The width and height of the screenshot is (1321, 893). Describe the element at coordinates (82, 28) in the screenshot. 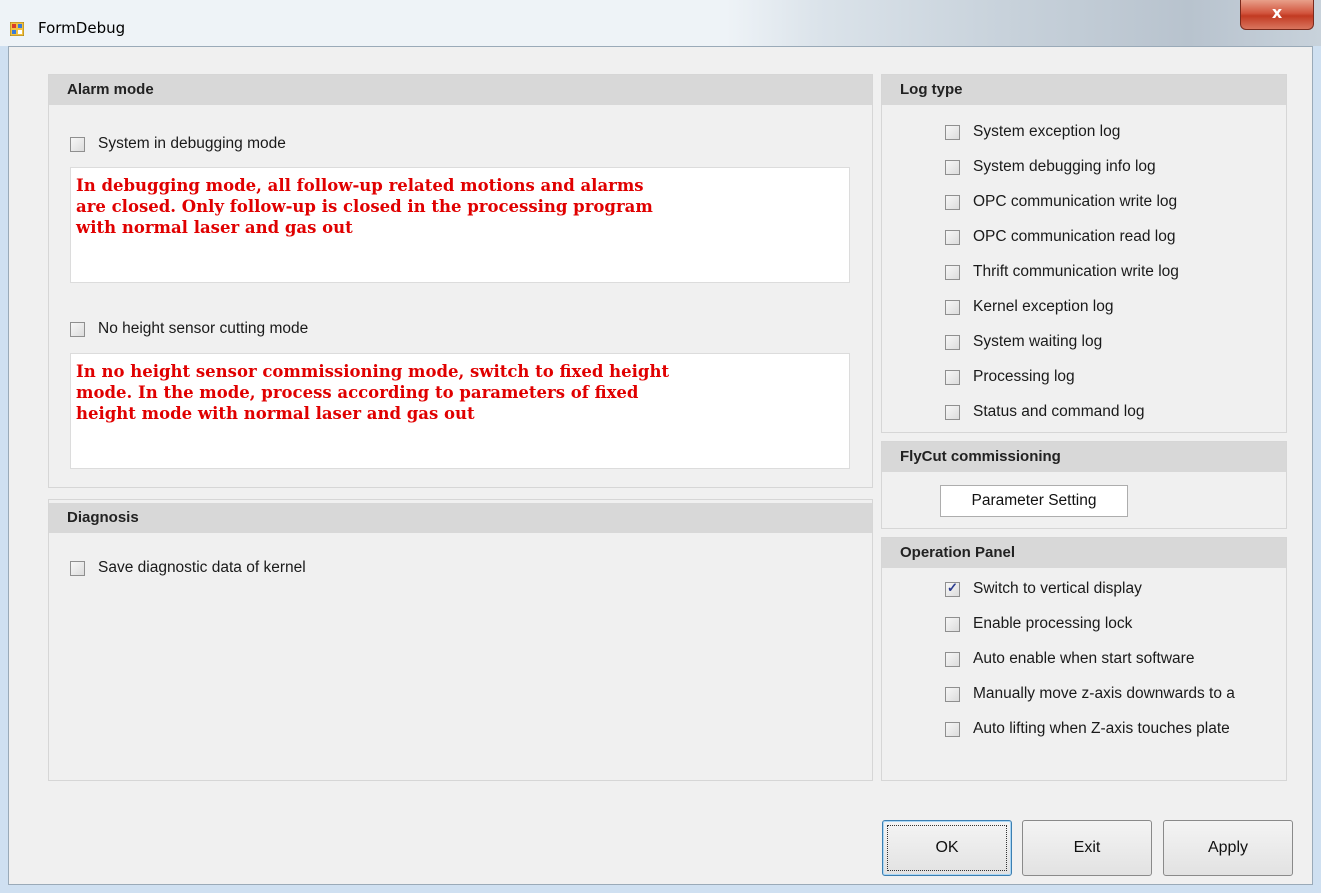

I see `window-title: FormDebug` at that location.